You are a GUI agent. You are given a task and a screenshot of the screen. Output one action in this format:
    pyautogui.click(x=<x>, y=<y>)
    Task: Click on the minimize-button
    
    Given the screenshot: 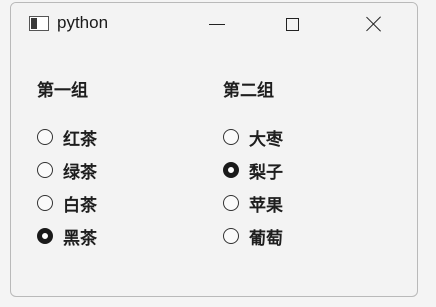 What is the action you would take?
    pyautogui.click(x=217, y=24)
    